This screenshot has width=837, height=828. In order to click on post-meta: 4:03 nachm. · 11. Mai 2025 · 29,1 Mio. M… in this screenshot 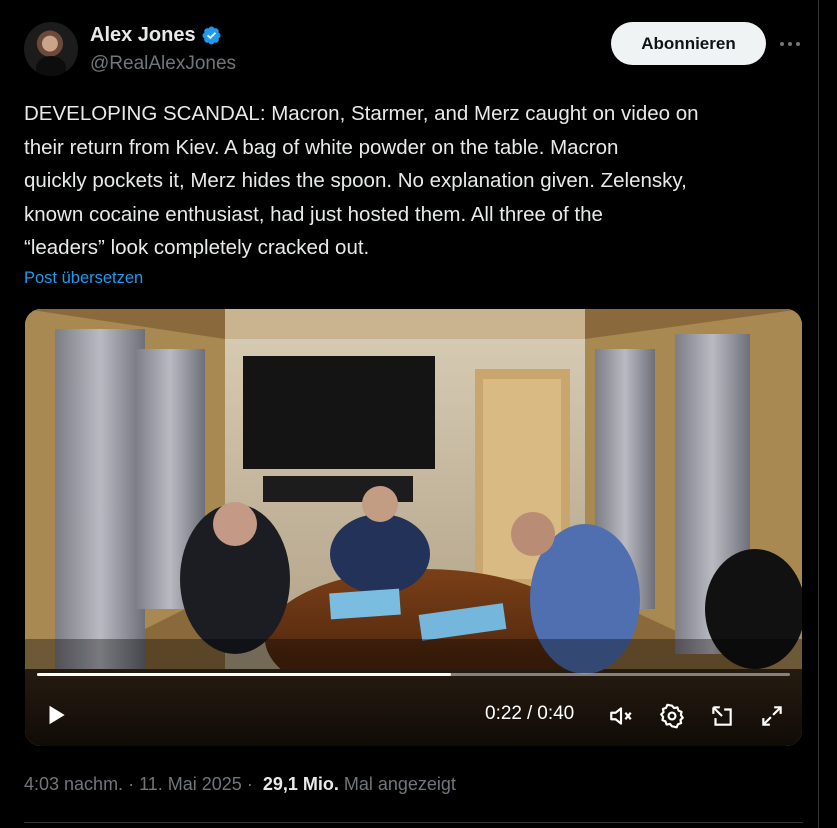, I will do `click(240, 784)`.